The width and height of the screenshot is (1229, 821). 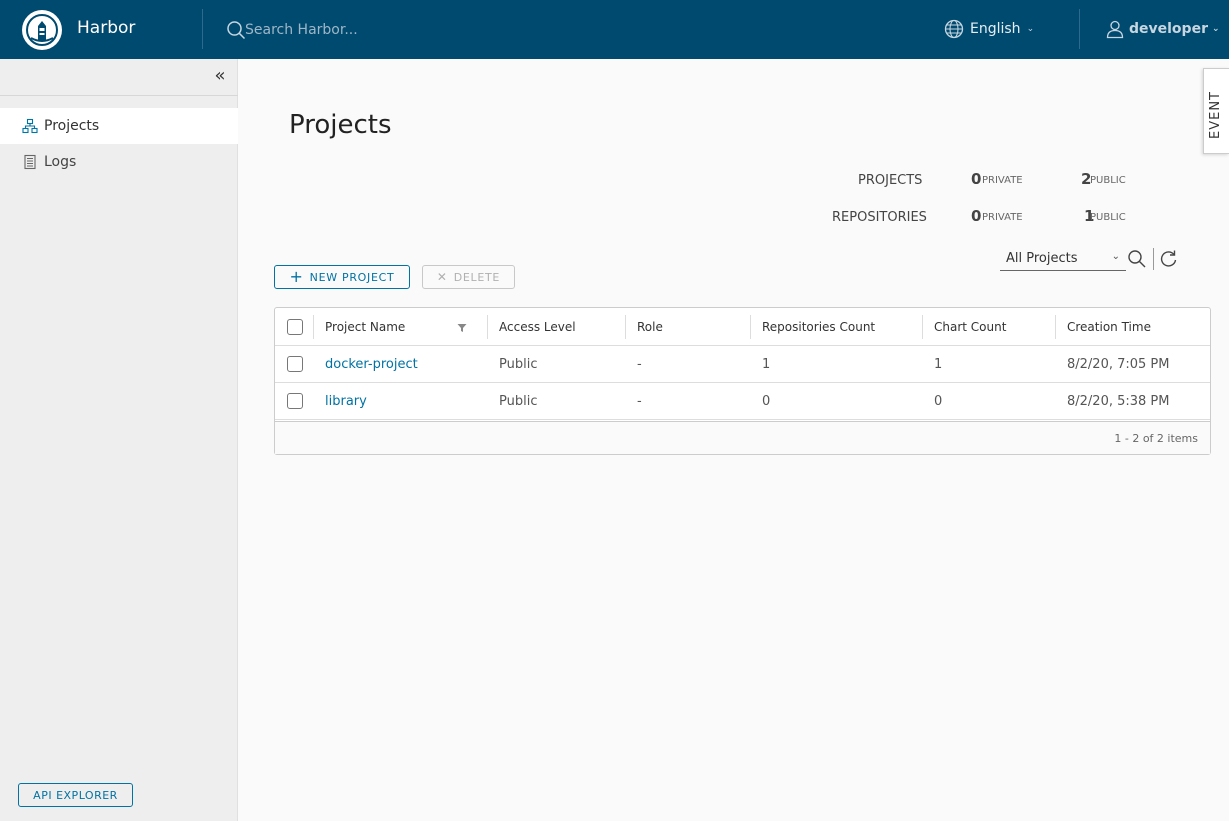 I want to click on refresh-icon, so click(x=1169, y=259).